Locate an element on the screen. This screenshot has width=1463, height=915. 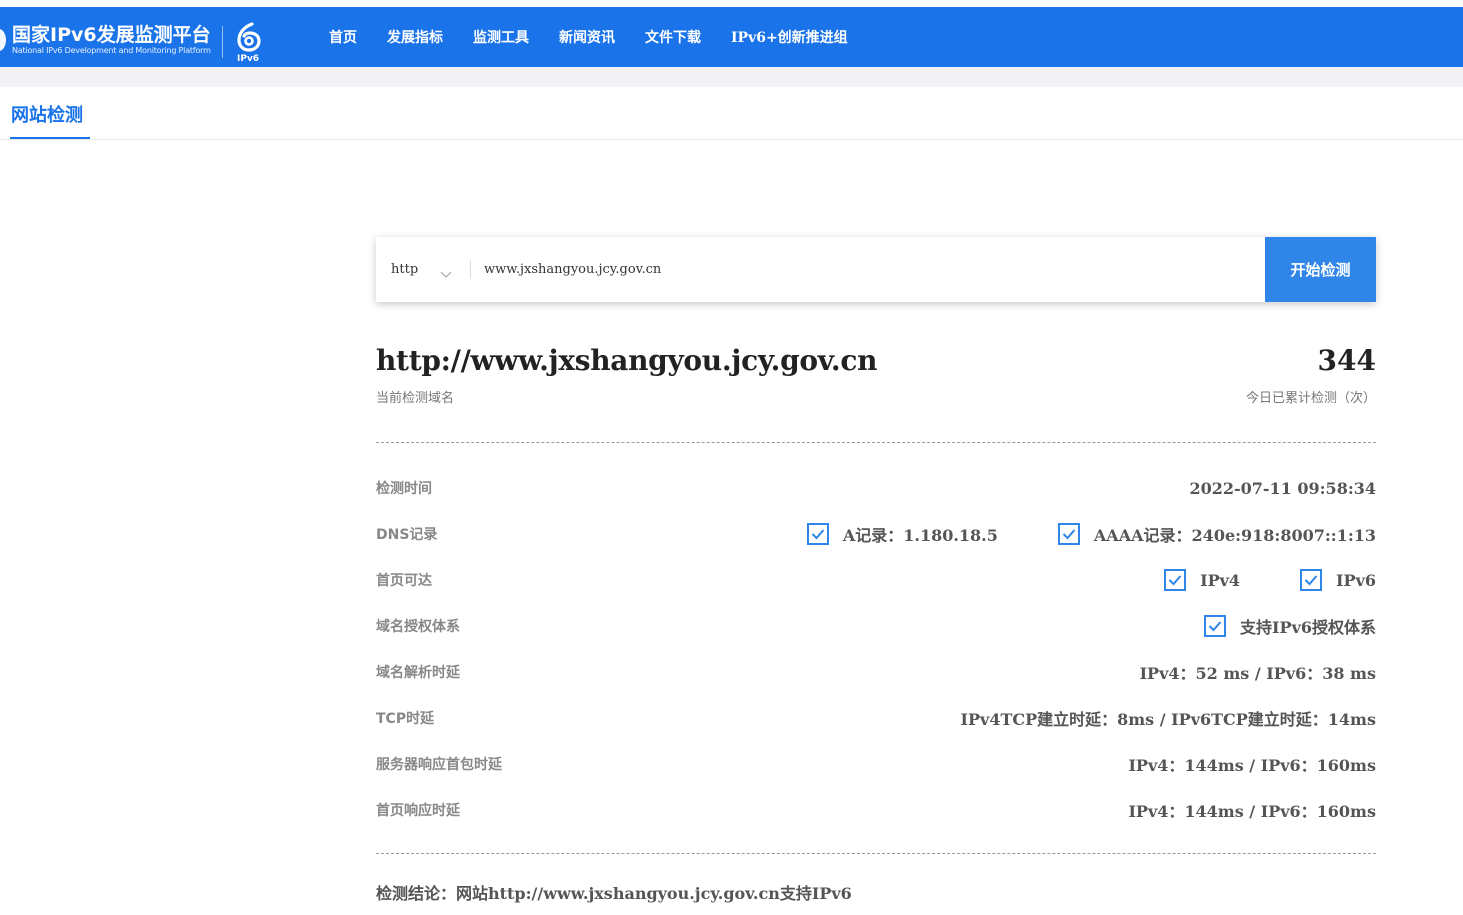
protocol-select: http is located at coordinates (404, 269).